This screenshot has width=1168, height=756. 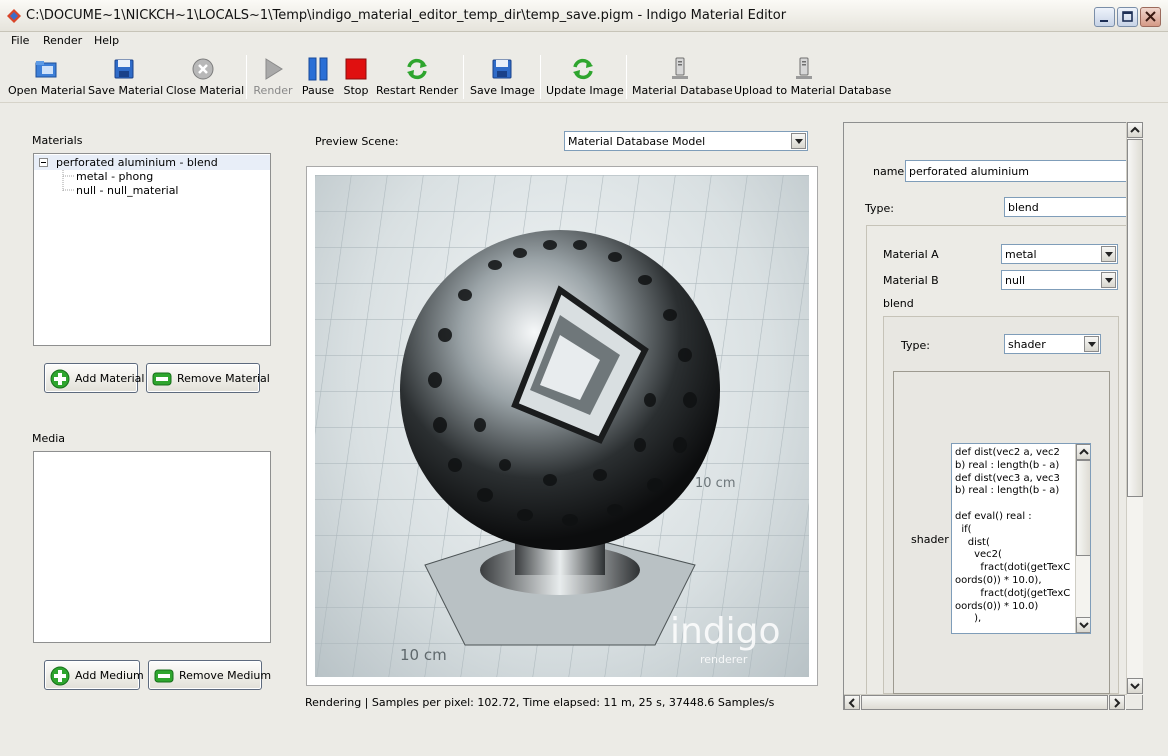 I want to click on open-material-button: Open Material, so click(x=47, y=76).